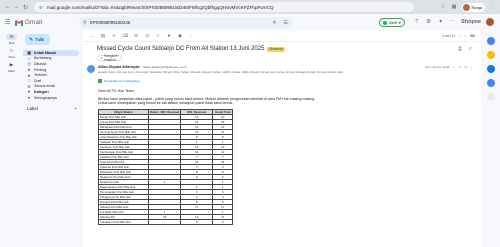 The width and height of the screenshot is (500, 247). I want to click on move-to-icon: ➤, so click(169, 36).